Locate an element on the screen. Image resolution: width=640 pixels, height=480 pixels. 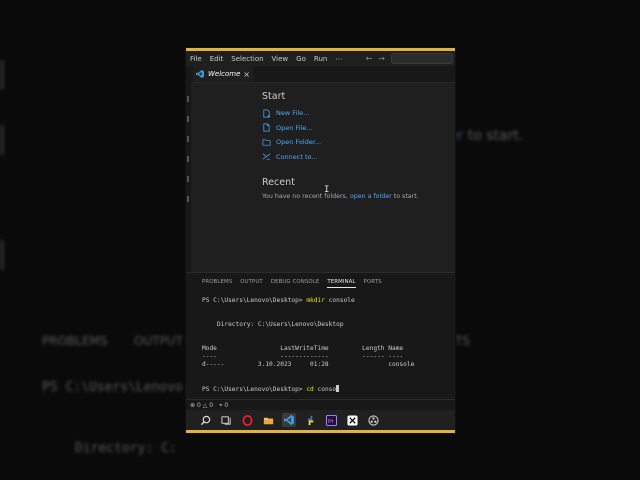
menu-run: Run is located at coordinates (320, 59).